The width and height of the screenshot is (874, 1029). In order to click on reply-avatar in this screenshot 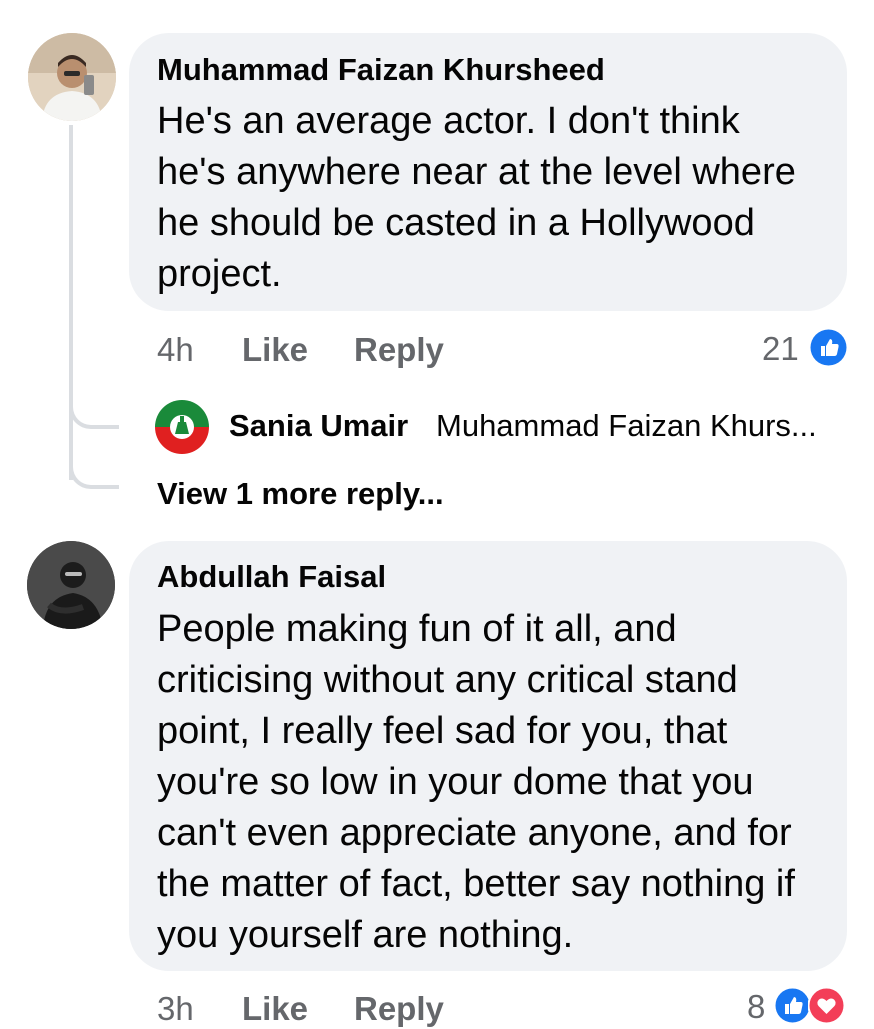, I will do `click(182, 427)`.